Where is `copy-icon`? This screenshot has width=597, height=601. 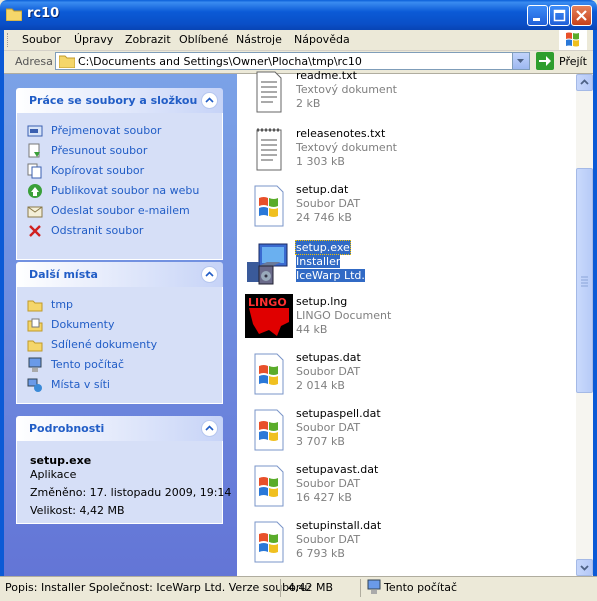 copy-icon is located at coordinates (35, 171).